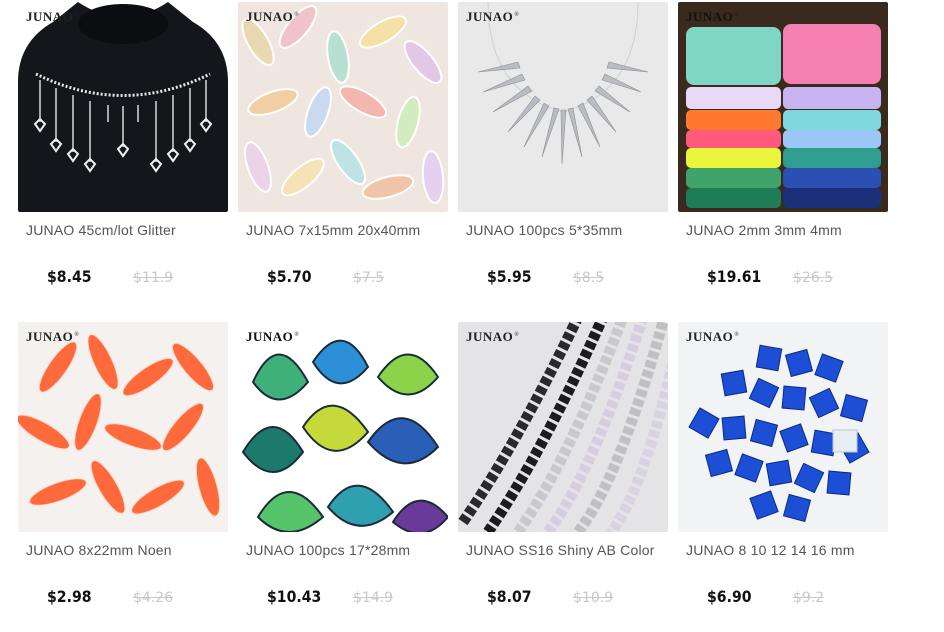  I want to click on product-old-price: $8.5, so click(589, 278).